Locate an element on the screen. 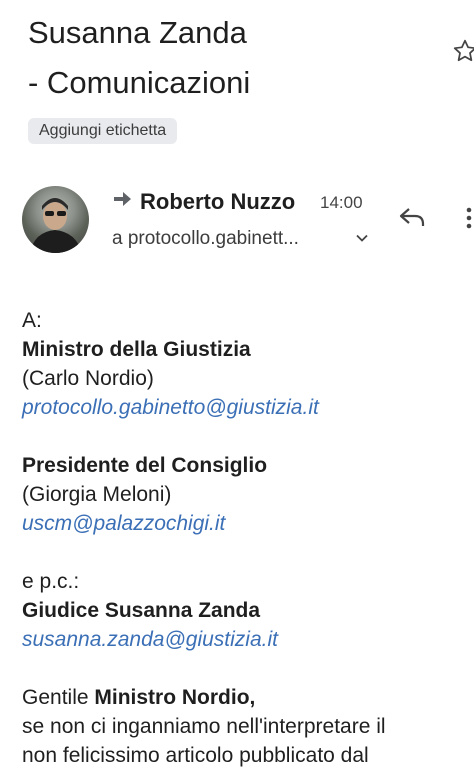 The height and width of the screenshot is (774, 474). recipient-1-title: Ministro della Giustizia is located at coordinates (136, 349).